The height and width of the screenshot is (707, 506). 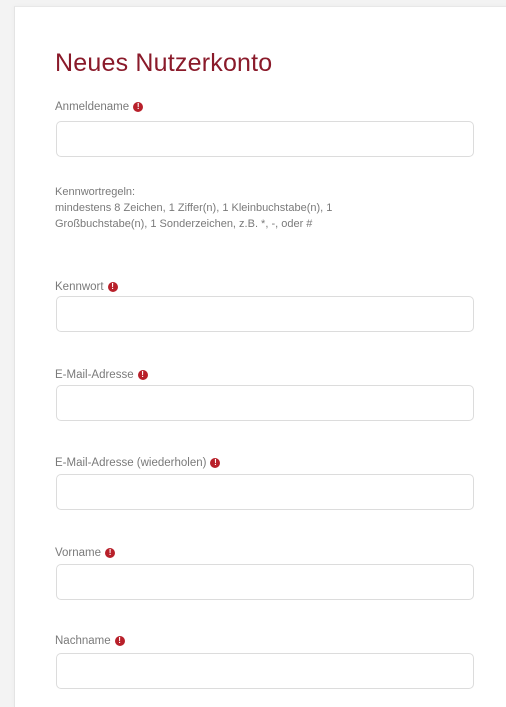 I want to click on firstname-label: Vorname !, so click(x=85, y=553).